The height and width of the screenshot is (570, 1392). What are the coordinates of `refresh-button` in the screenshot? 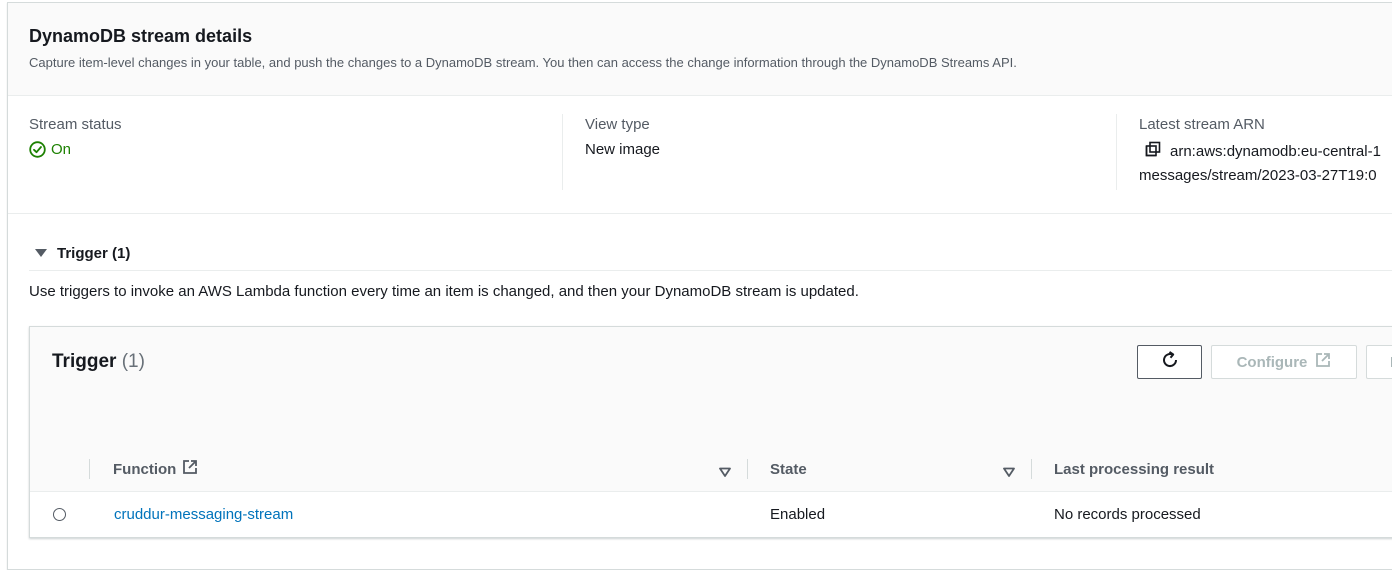 It's located at (1169, 362).